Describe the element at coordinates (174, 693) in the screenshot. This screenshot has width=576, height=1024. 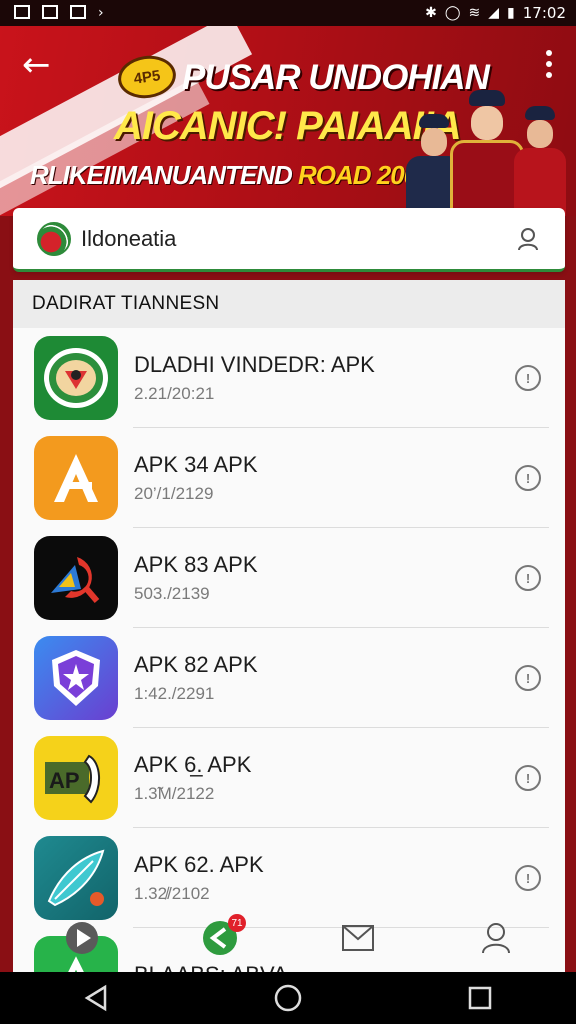
I see `app-meta: 1:42./2291` at that location.